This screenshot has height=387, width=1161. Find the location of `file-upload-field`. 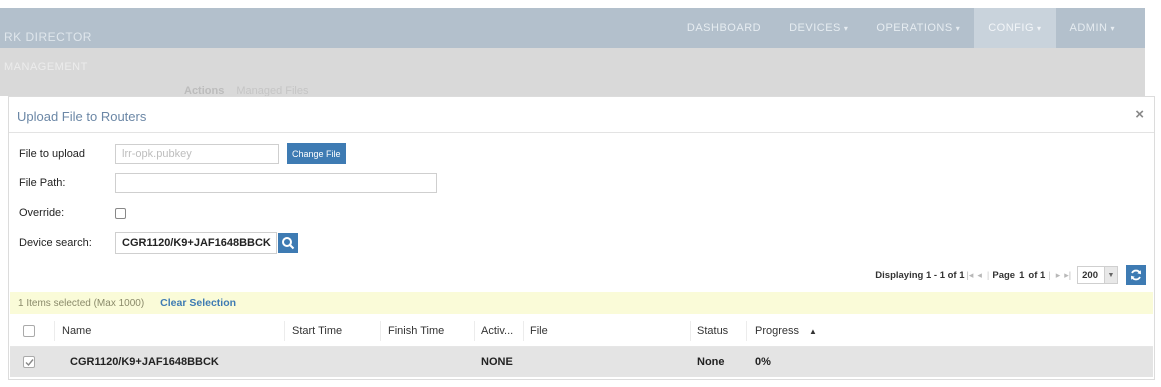

file-upload-field is located at coordinates (197, 153).